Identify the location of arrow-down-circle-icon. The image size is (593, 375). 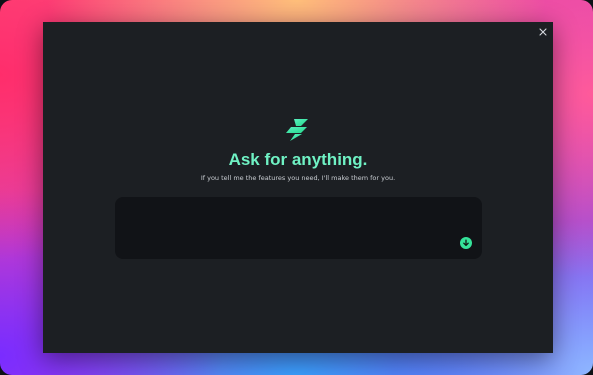
(466, 243).